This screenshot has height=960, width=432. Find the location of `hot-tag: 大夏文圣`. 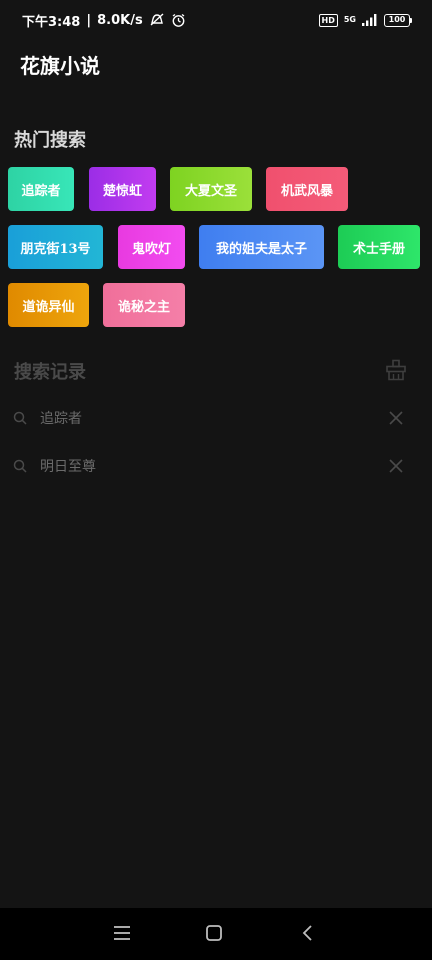

hot-tag: 大夏文圣 is located at coordinates (211, 189).